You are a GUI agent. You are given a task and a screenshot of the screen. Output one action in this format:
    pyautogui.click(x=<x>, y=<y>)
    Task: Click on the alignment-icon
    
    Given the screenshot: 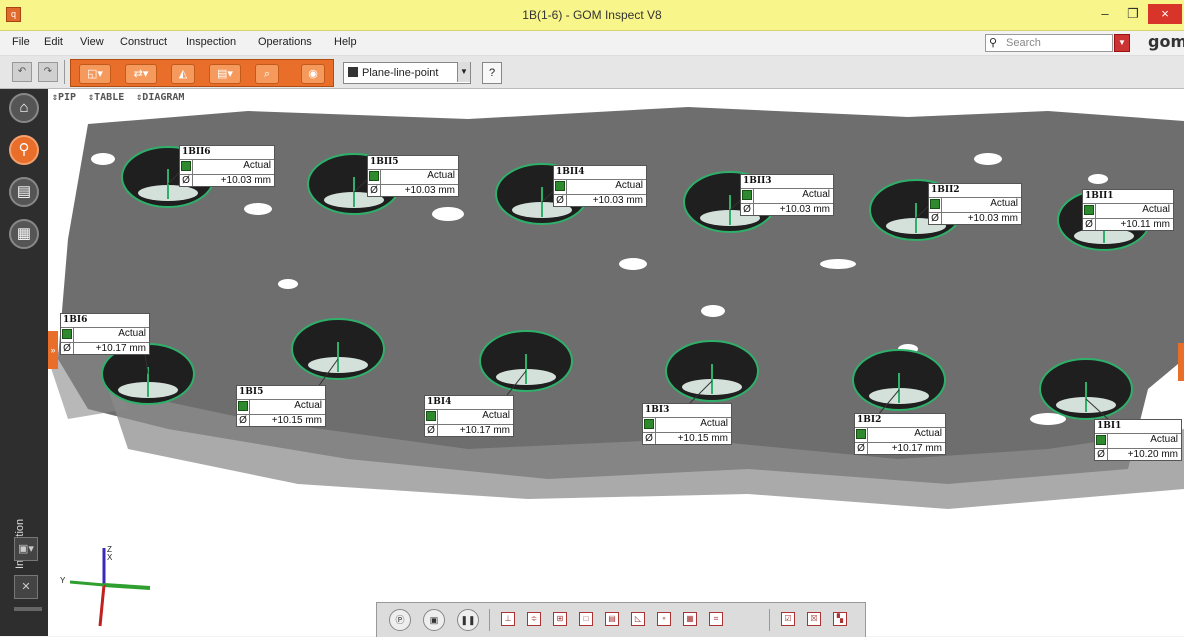 What is the action you would take?
    pyautogui.click(x=353, y=72)
    